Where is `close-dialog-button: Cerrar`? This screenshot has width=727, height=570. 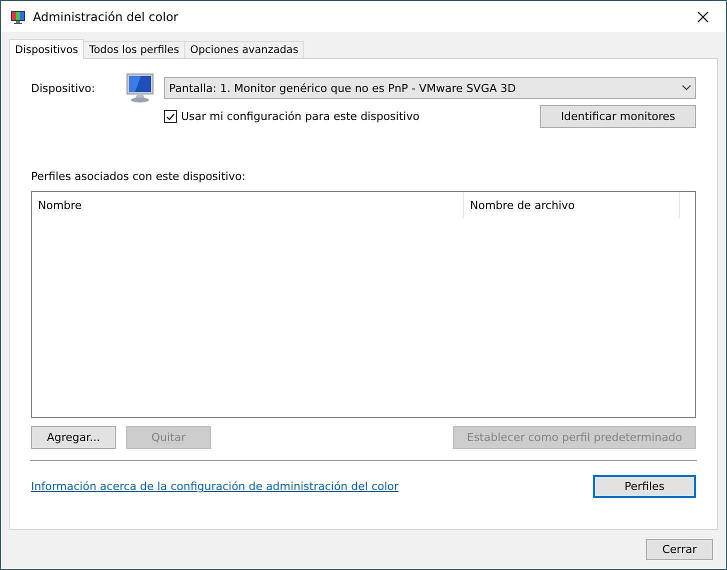 close-dialog-button: Cerrar is located at coordinates (679, 549).